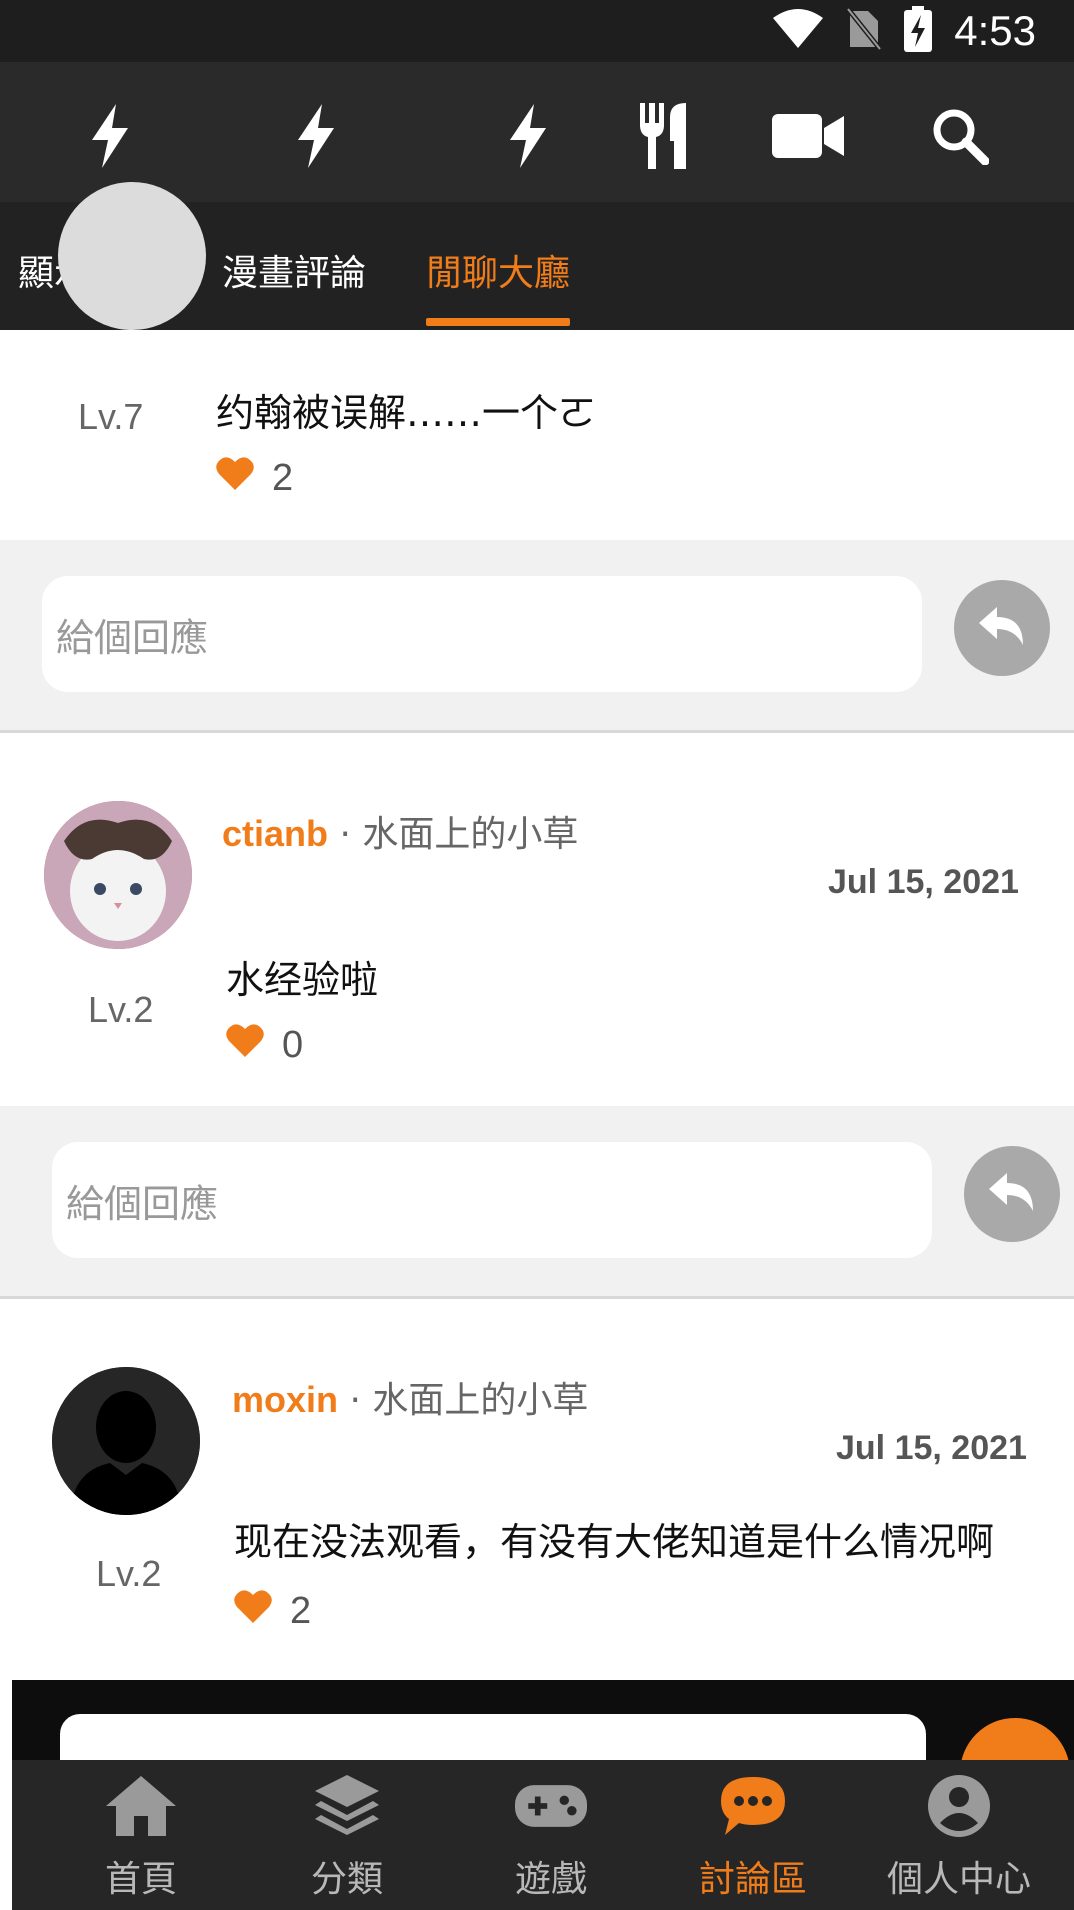 This screenshot has width=1074, height=1910. I want to click on nav-label: 分類, so click(346, 1879).